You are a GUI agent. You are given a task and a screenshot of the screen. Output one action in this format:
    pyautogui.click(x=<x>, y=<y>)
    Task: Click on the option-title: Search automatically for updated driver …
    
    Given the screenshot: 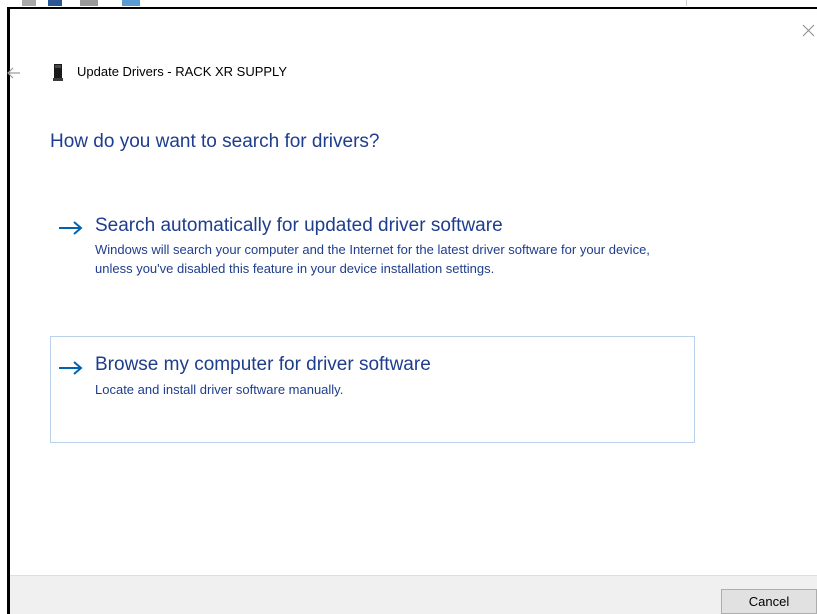 What is the action you would take?
    pyautogui.click(x=299, y=225)
    